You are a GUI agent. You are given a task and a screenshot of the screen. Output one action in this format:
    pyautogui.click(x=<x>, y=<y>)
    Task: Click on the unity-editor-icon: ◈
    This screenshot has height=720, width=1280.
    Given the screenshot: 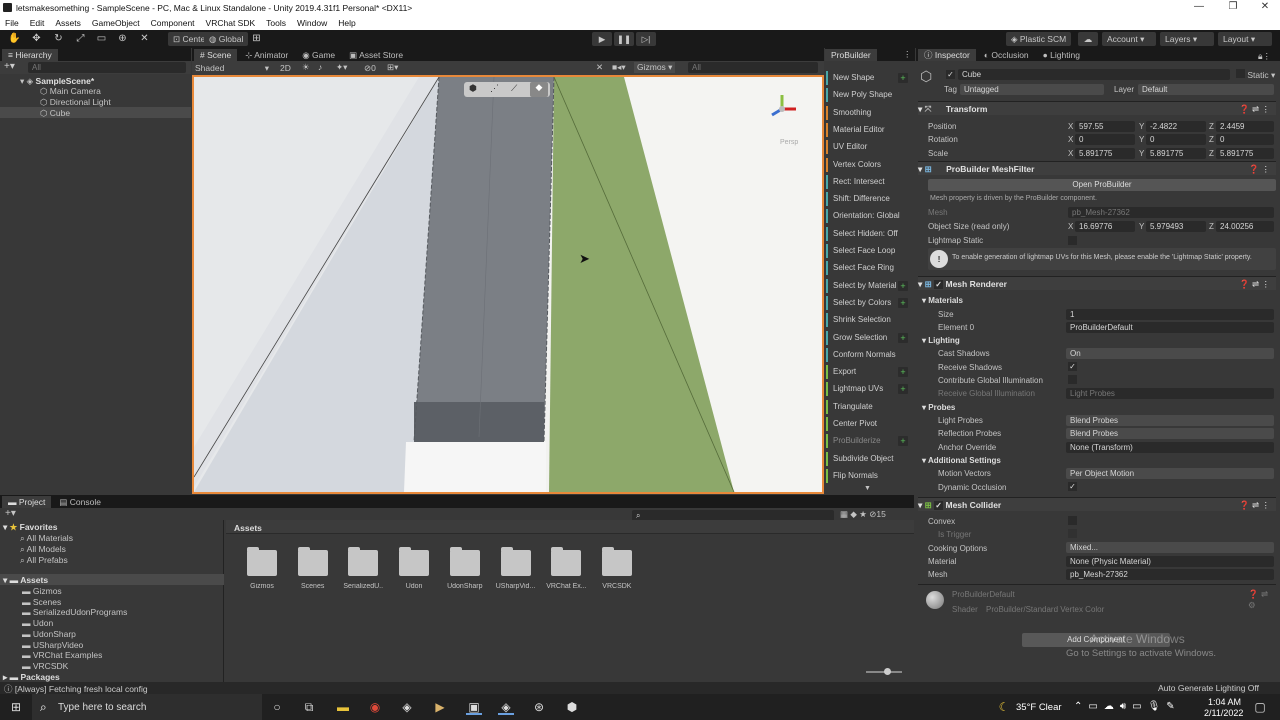 What is the action you would take?
    pyautogui.click(x=506, y=707)
    